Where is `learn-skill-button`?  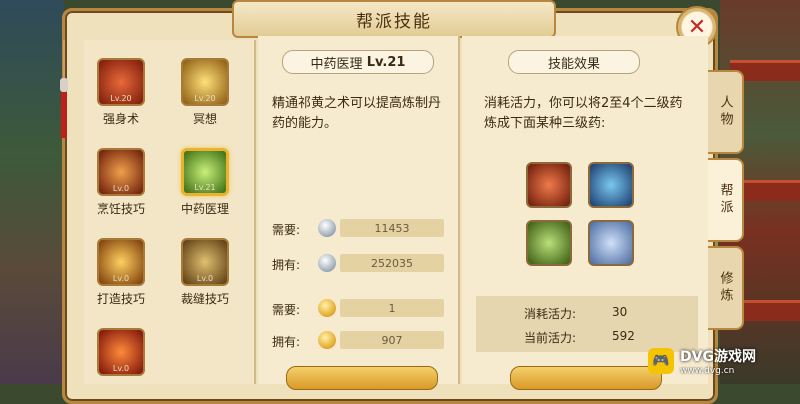
learn-skill-button is located at coordinates (362, 378).